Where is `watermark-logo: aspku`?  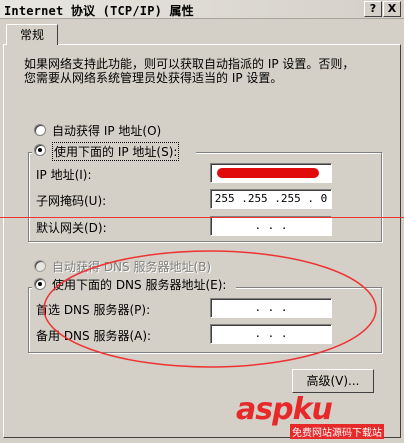 watermark-logo: aspku is located at coordinates (284, 409).